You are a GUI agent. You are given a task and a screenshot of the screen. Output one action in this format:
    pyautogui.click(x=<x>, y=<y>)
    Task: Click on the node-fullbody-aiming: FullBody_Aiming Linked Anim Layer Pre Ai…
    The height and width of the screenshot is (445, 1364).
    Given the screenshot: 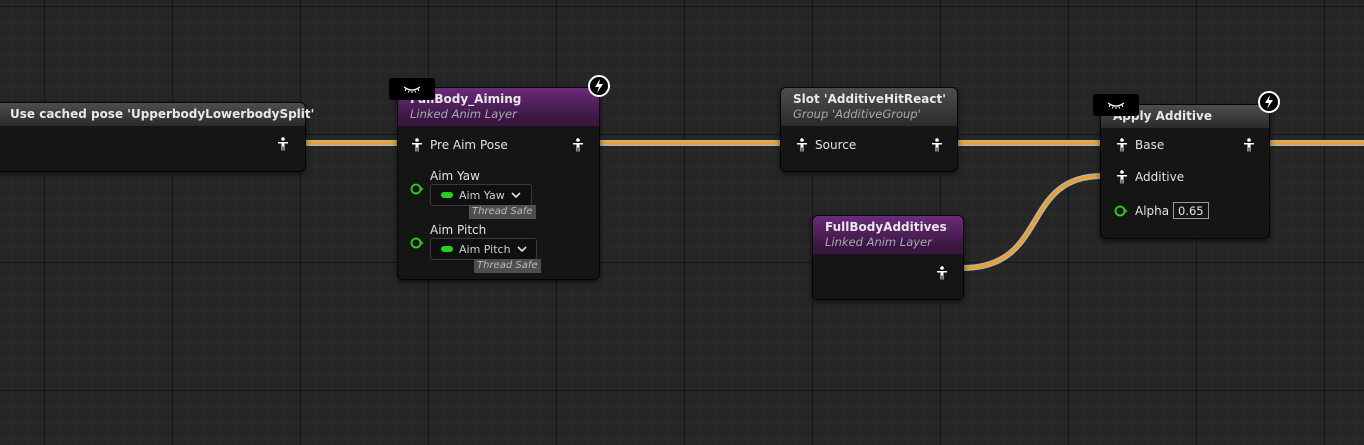 What is the action you would take?
    pyautogui.click(x=498, y=183)
    